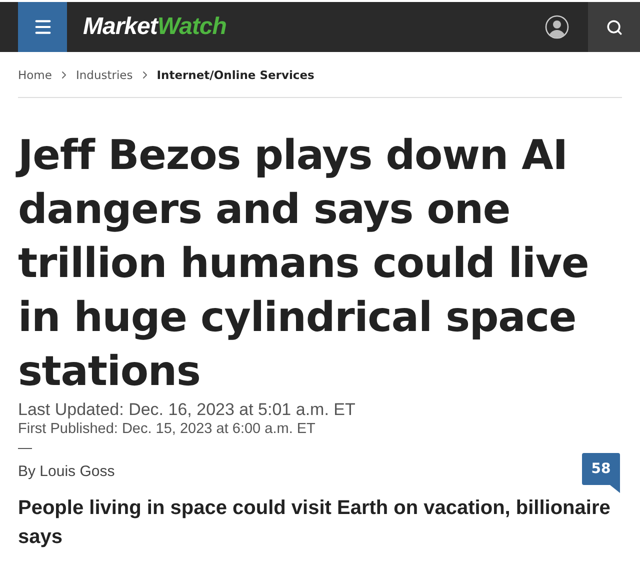 This screenshot has height=575, width=640. Describe the element at coordinates (315, 523) in the screenshot. I see `subheadline: People living in space could visit Earth on vacation, billionaire says` at that location.